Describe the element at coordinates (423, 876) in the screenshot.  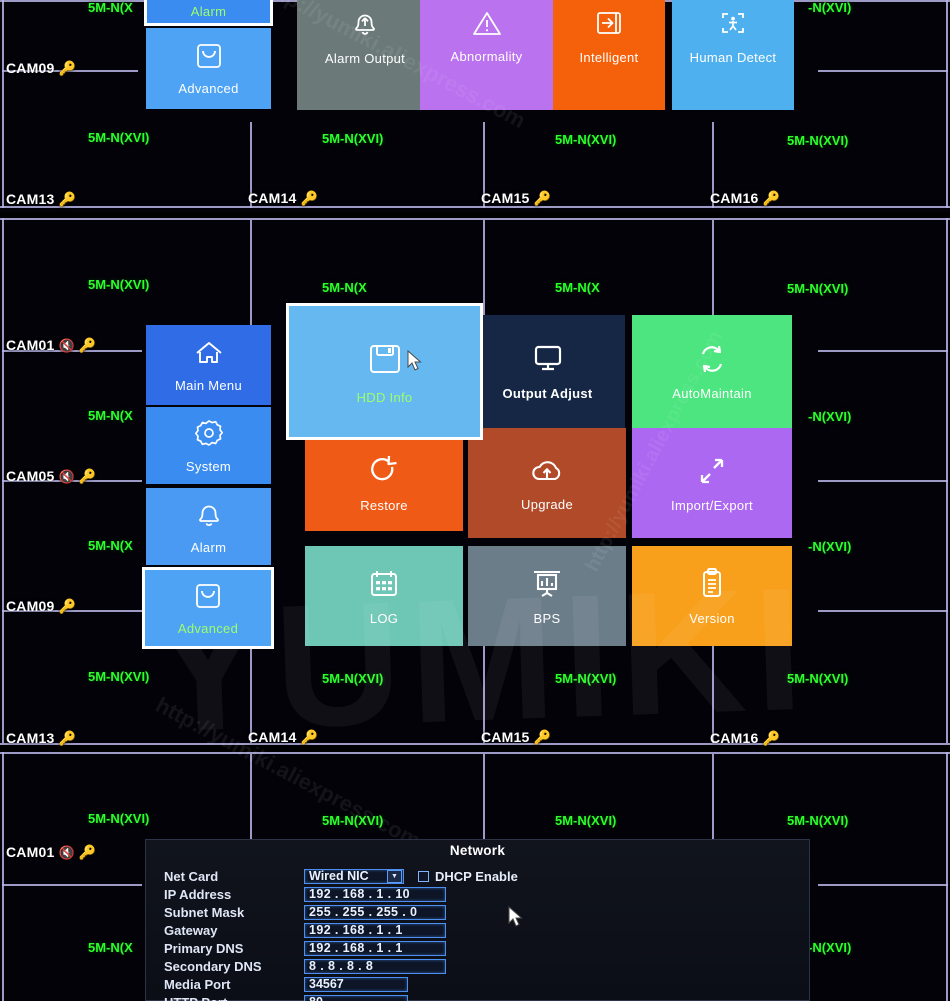
I see `dhcp-enable-checkbox` at that location.